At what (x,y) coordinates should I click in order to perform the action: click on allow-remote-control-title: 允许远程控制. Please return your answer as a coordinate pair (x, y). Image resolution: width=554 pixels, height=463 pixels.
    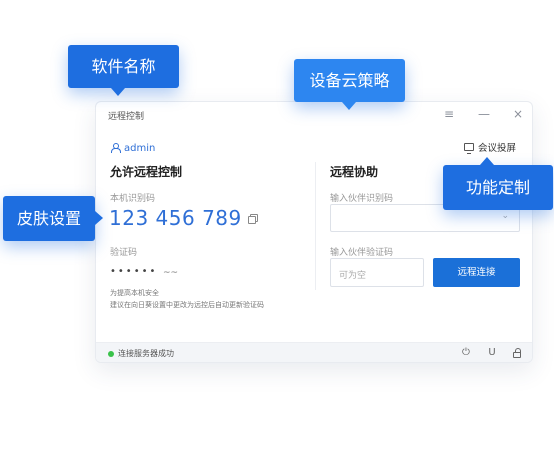
    Looking at the image, I should click on (146, 172).